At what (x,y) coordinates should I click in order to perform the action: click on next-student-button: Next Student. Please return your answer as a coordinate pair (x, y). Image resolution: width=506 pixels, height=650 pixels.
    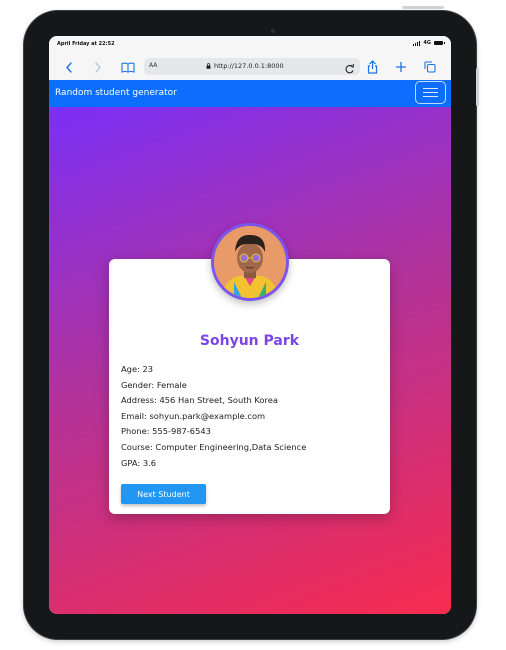
    Looking at the image, I should click on (163, 494).